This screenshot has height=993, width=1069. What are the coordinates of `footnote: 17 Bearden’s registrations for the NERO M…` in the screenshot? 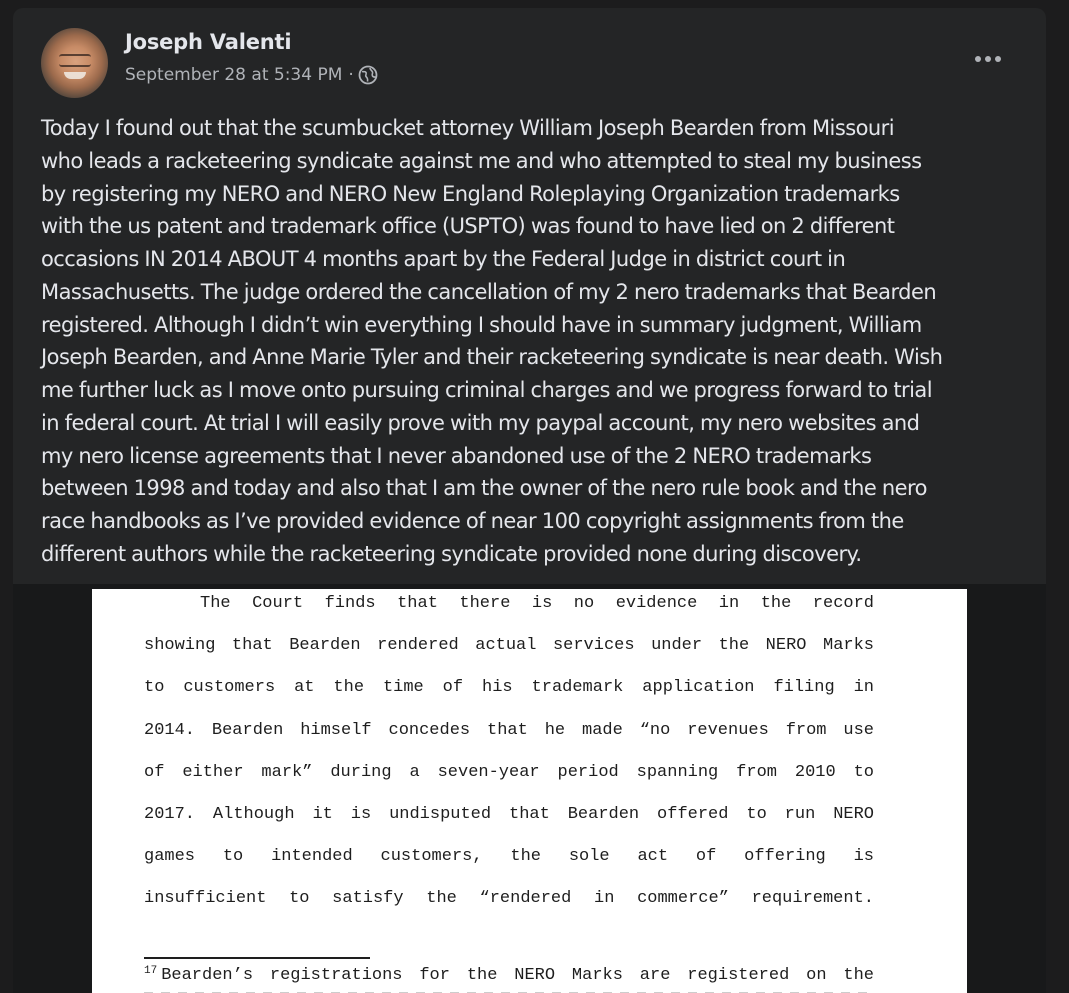 It's located at (509, 975).